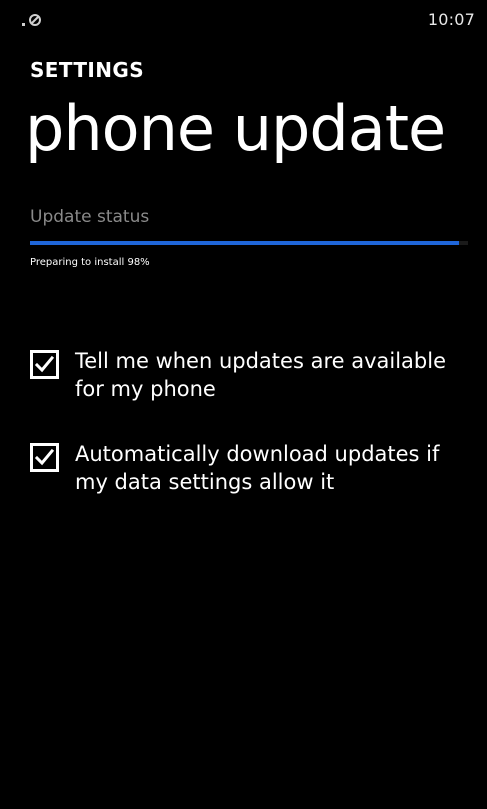 This screenshot has width=487, height=809. What do you see at coordinates (33, 19) in the screenshot?
I see `no-signal-icon` at bounding box center [33, 19].